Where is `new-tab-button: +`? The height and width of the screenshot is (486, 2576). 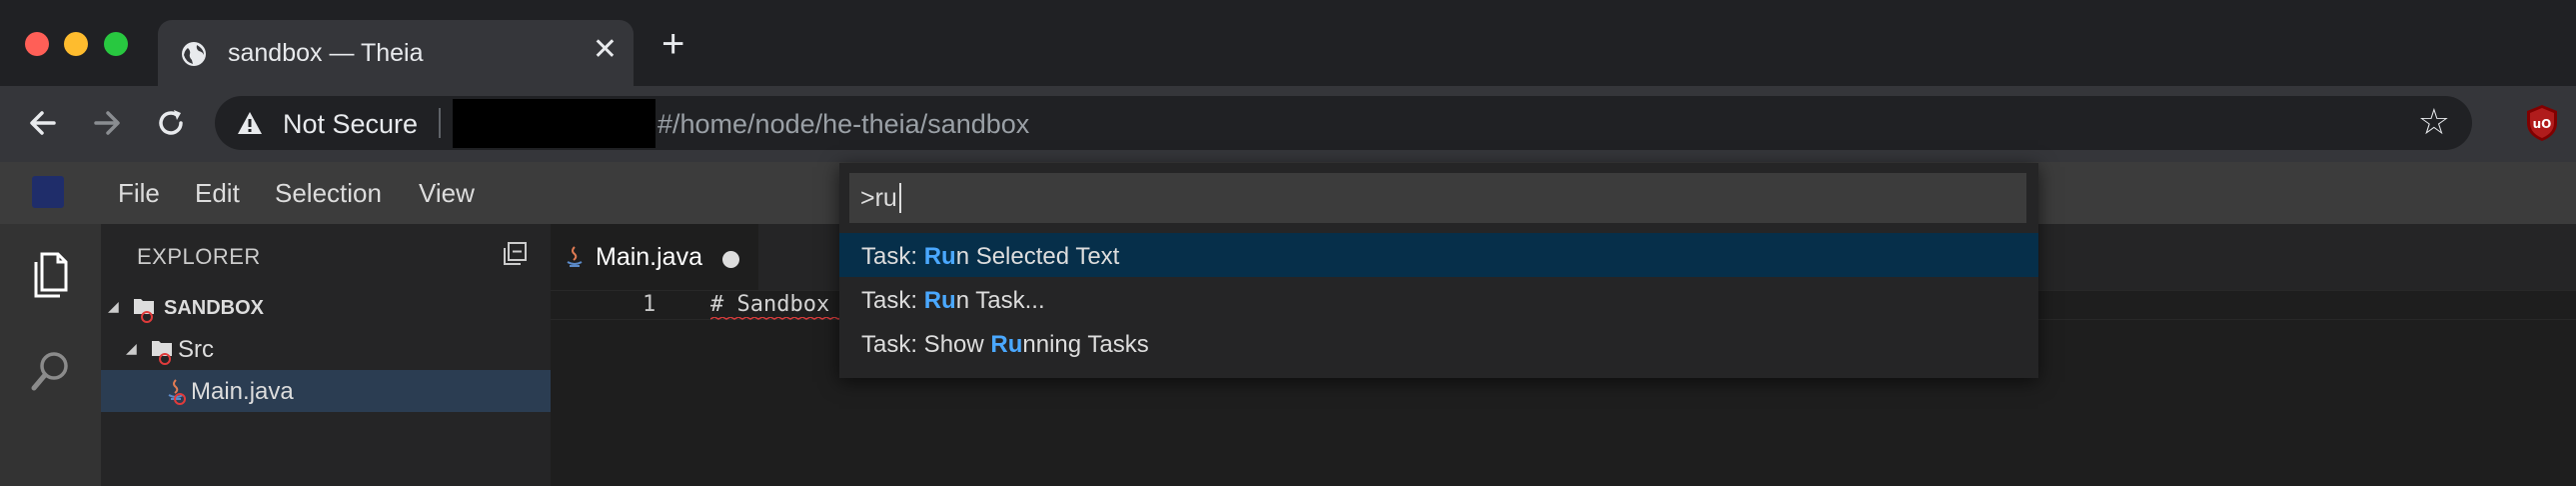 new-tab-button: + is located at coordinates (672, 44).